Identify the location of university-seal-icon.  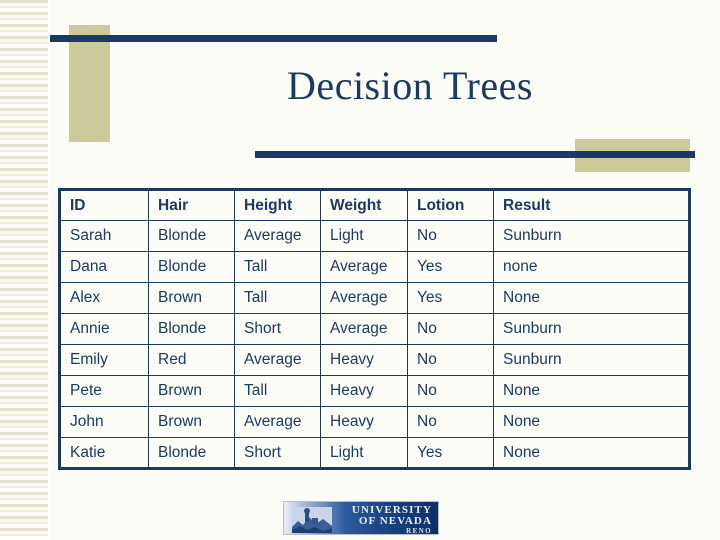
(312, 520).